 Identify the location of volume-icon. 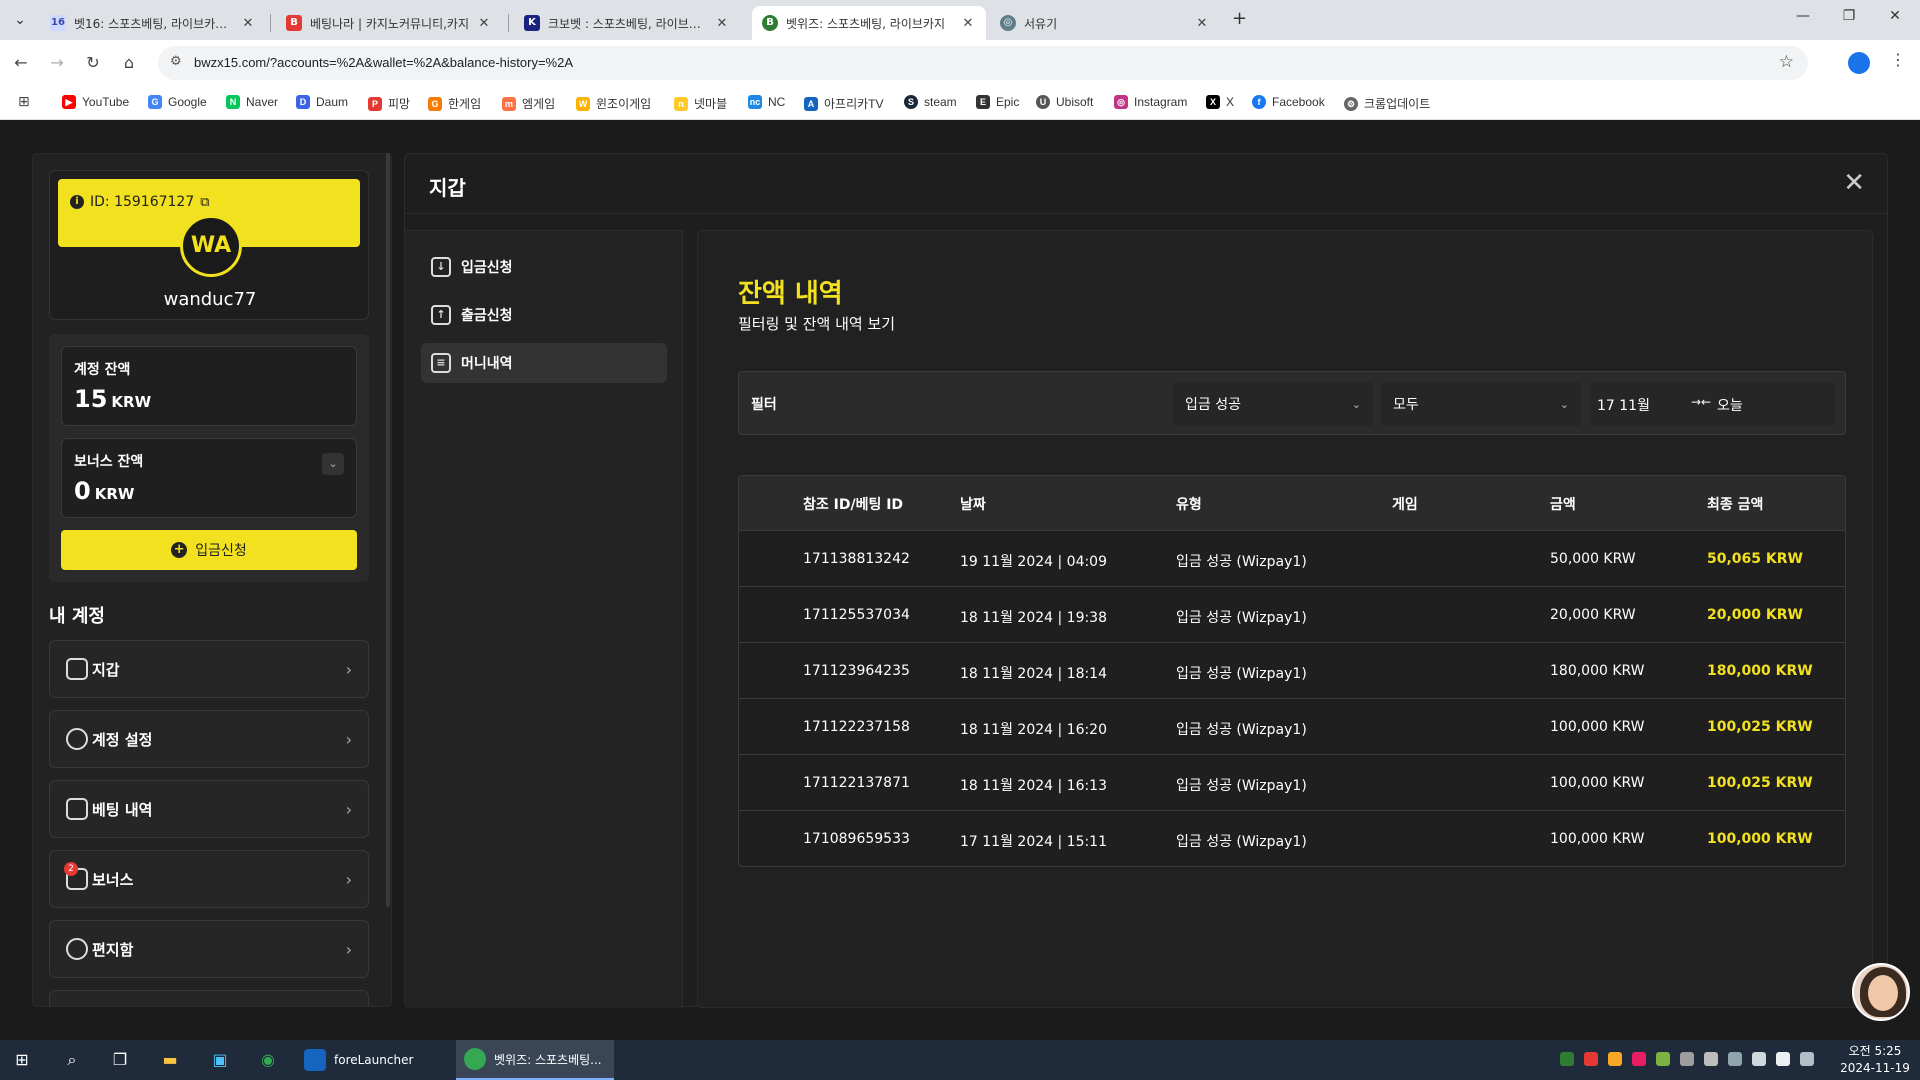
(1759, 1059).